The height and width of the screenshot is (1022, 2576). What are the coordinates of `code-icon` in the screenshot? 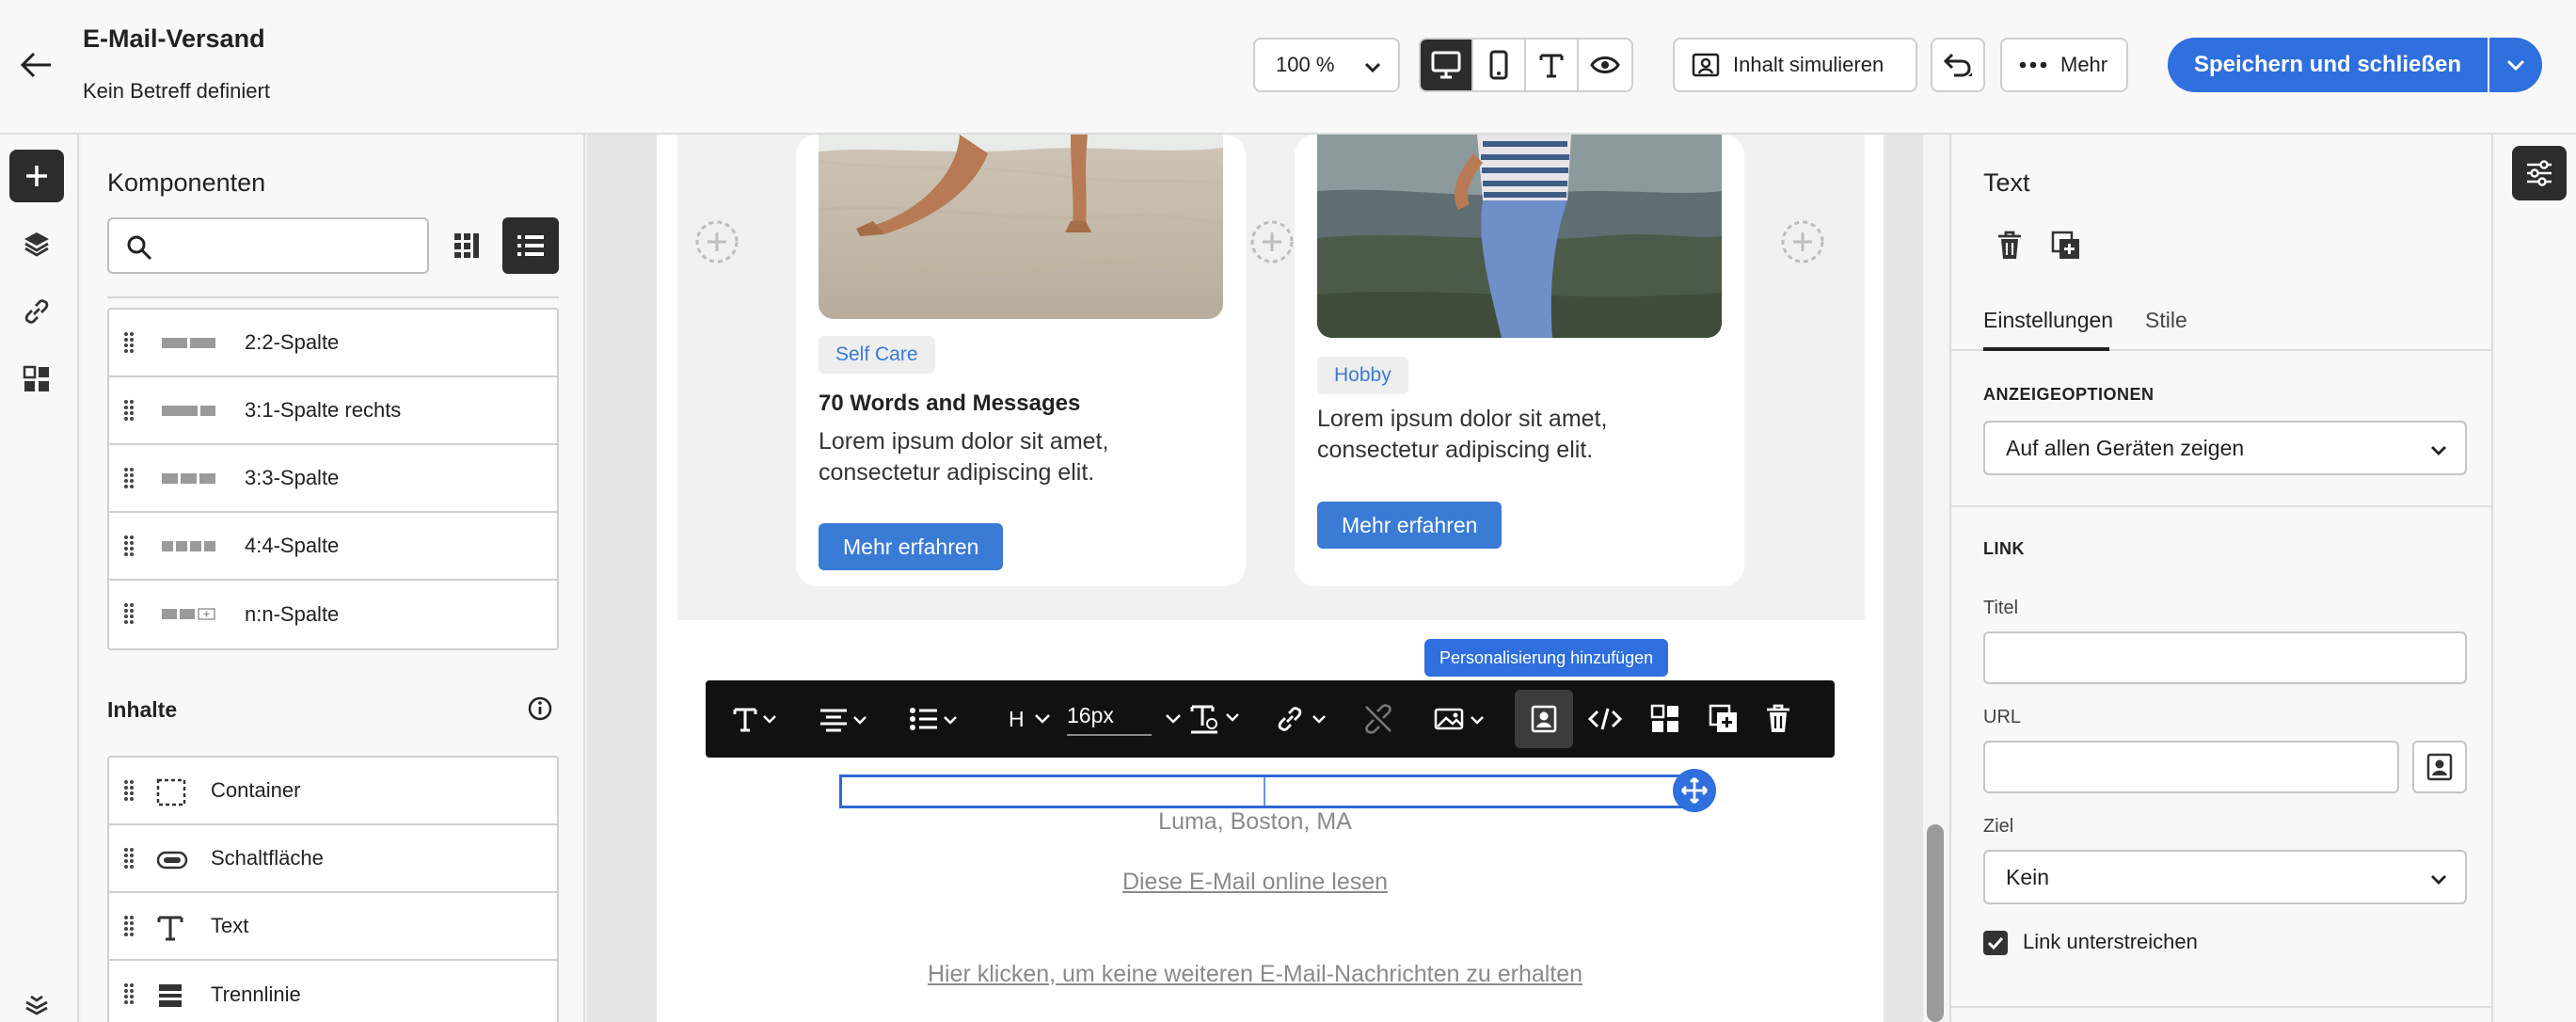 It's located at (1605, 719).